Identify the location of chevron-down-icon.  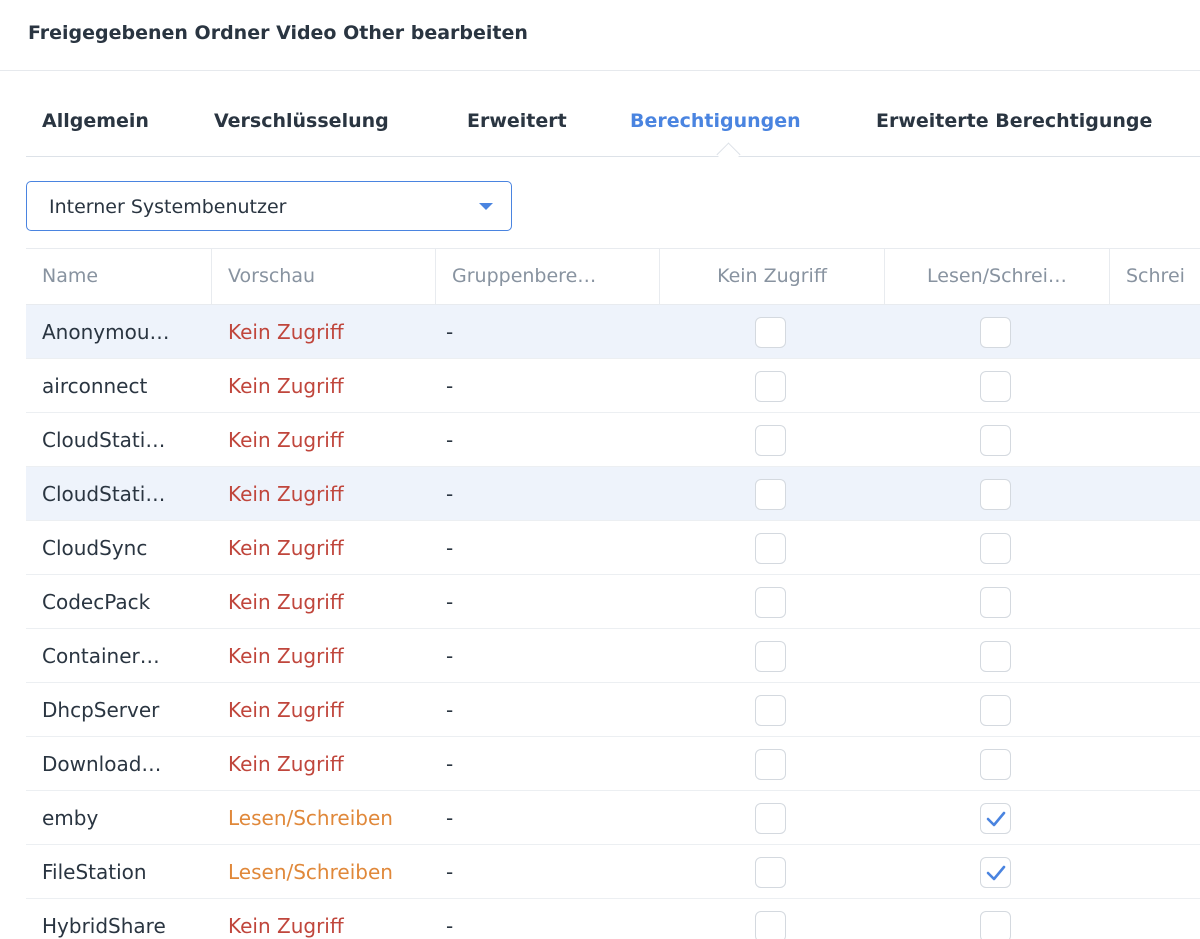
(486, 206).